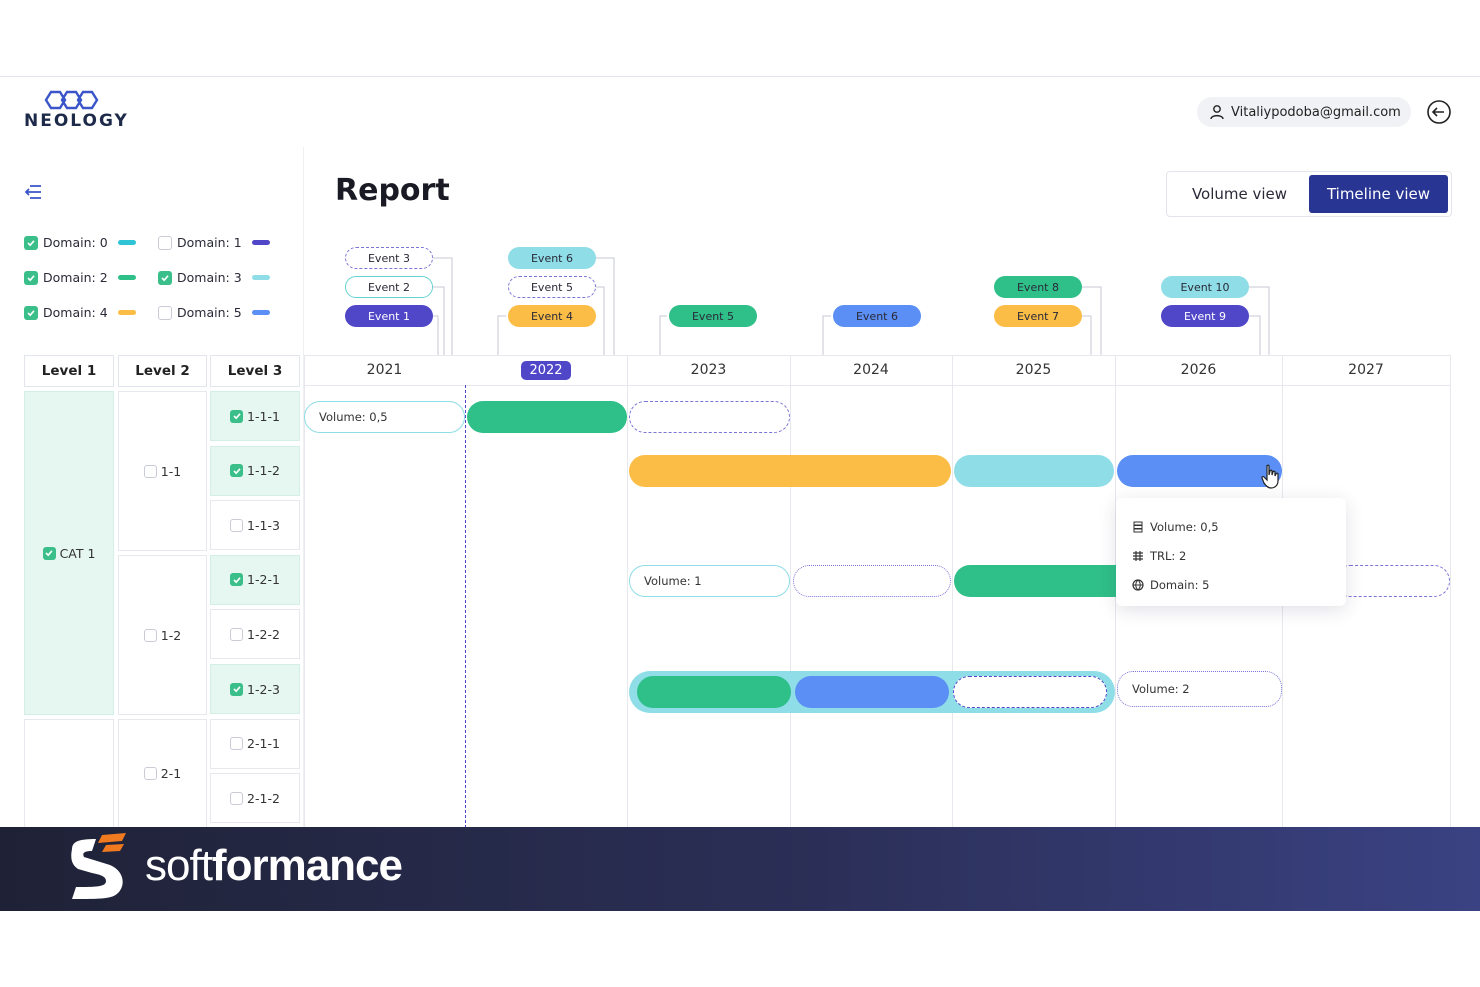  I want to click on event-pill: Event 4, so click(552, 316).